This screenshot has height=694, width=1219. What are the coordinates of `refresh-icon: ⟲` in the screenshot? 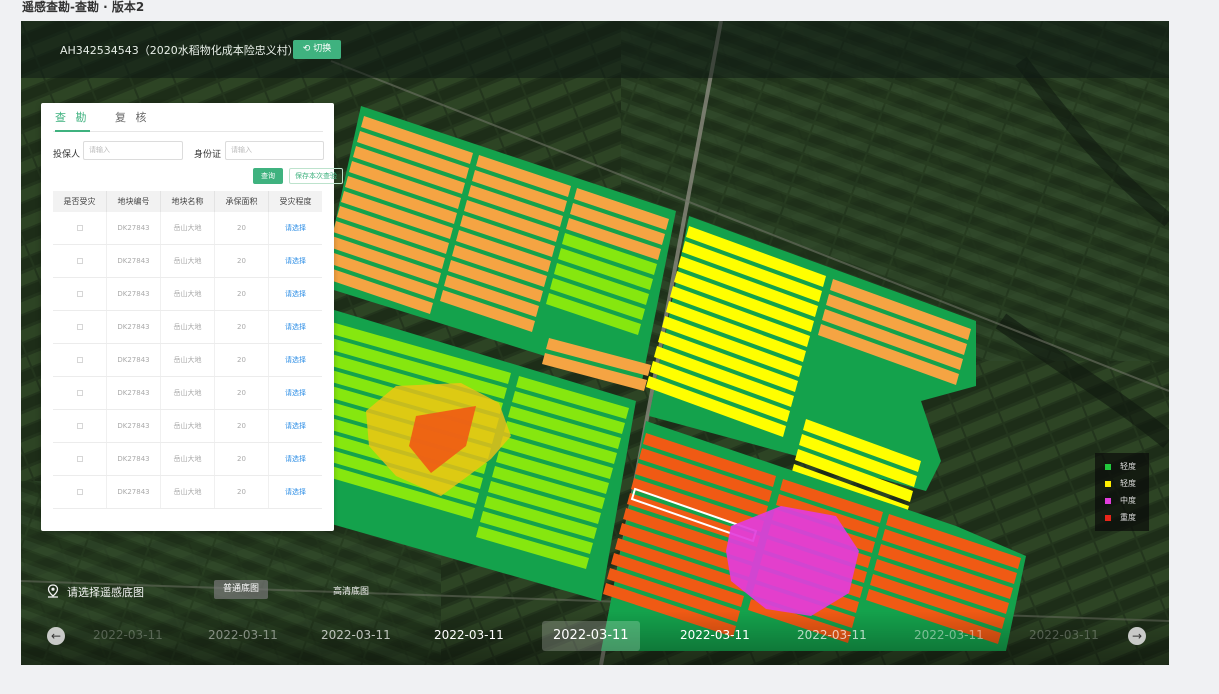 It's located at (306, 49).